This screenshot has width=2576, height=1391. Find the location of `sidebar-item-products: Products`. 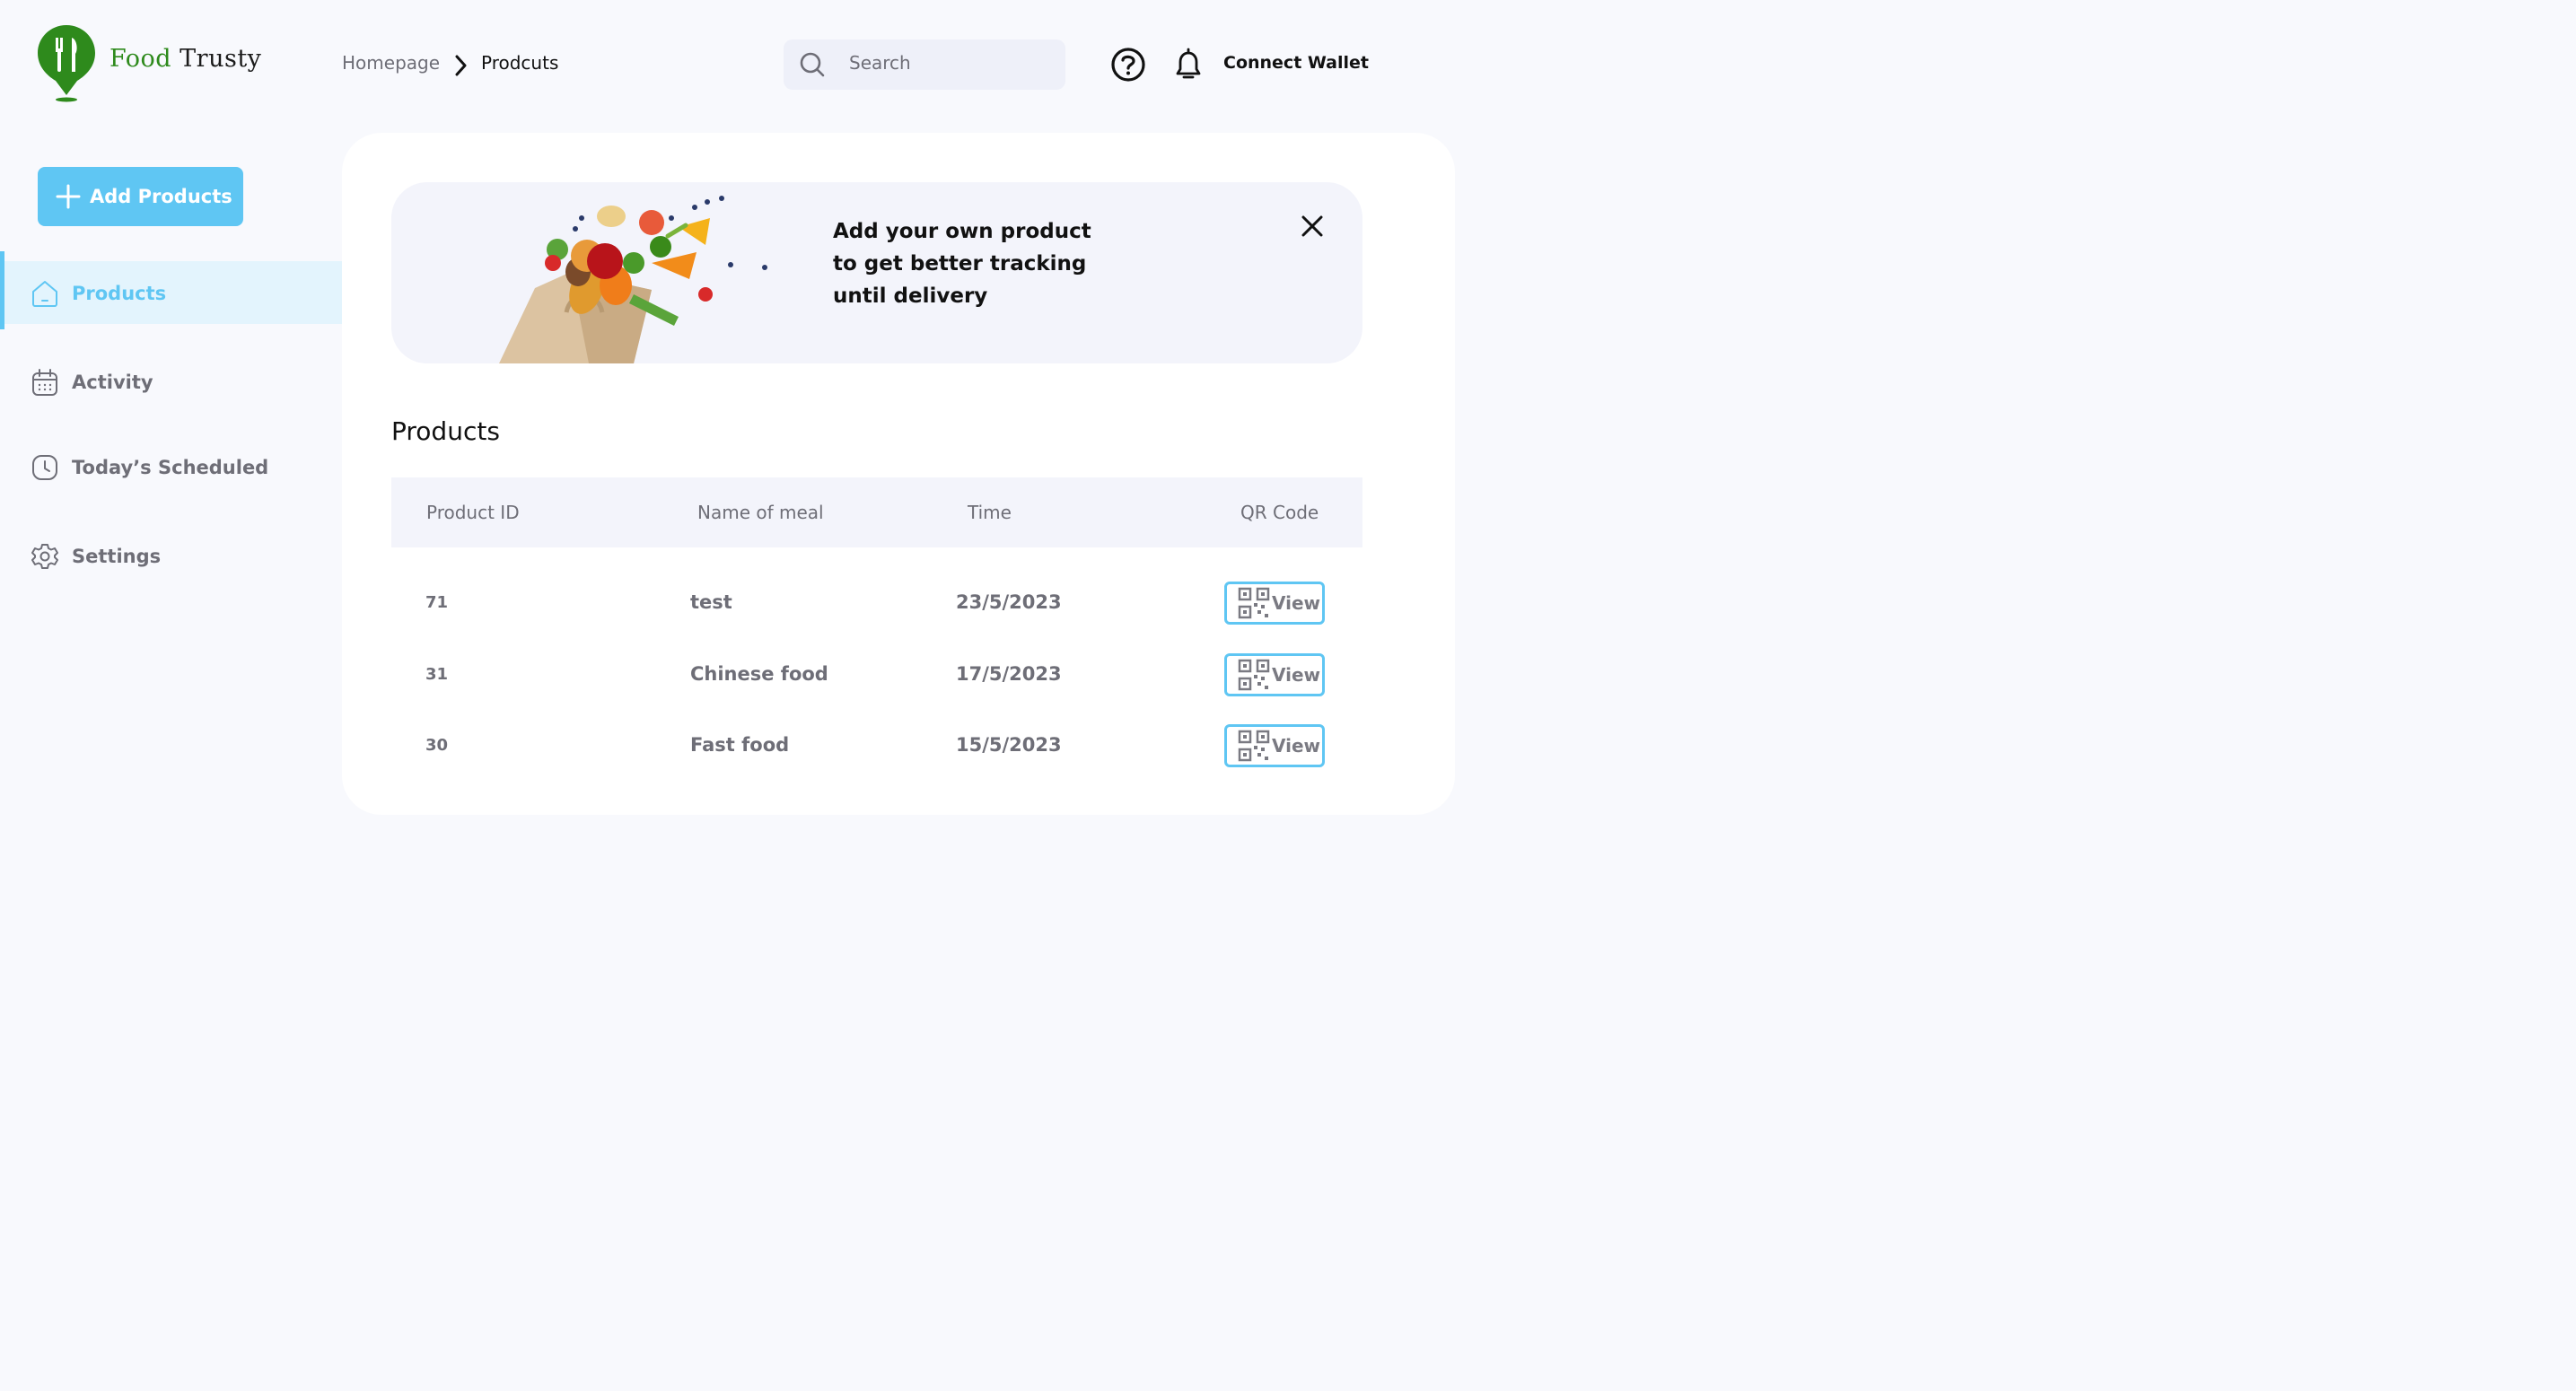

sidebar-item-products: Products is located at coordinates (98, 293).